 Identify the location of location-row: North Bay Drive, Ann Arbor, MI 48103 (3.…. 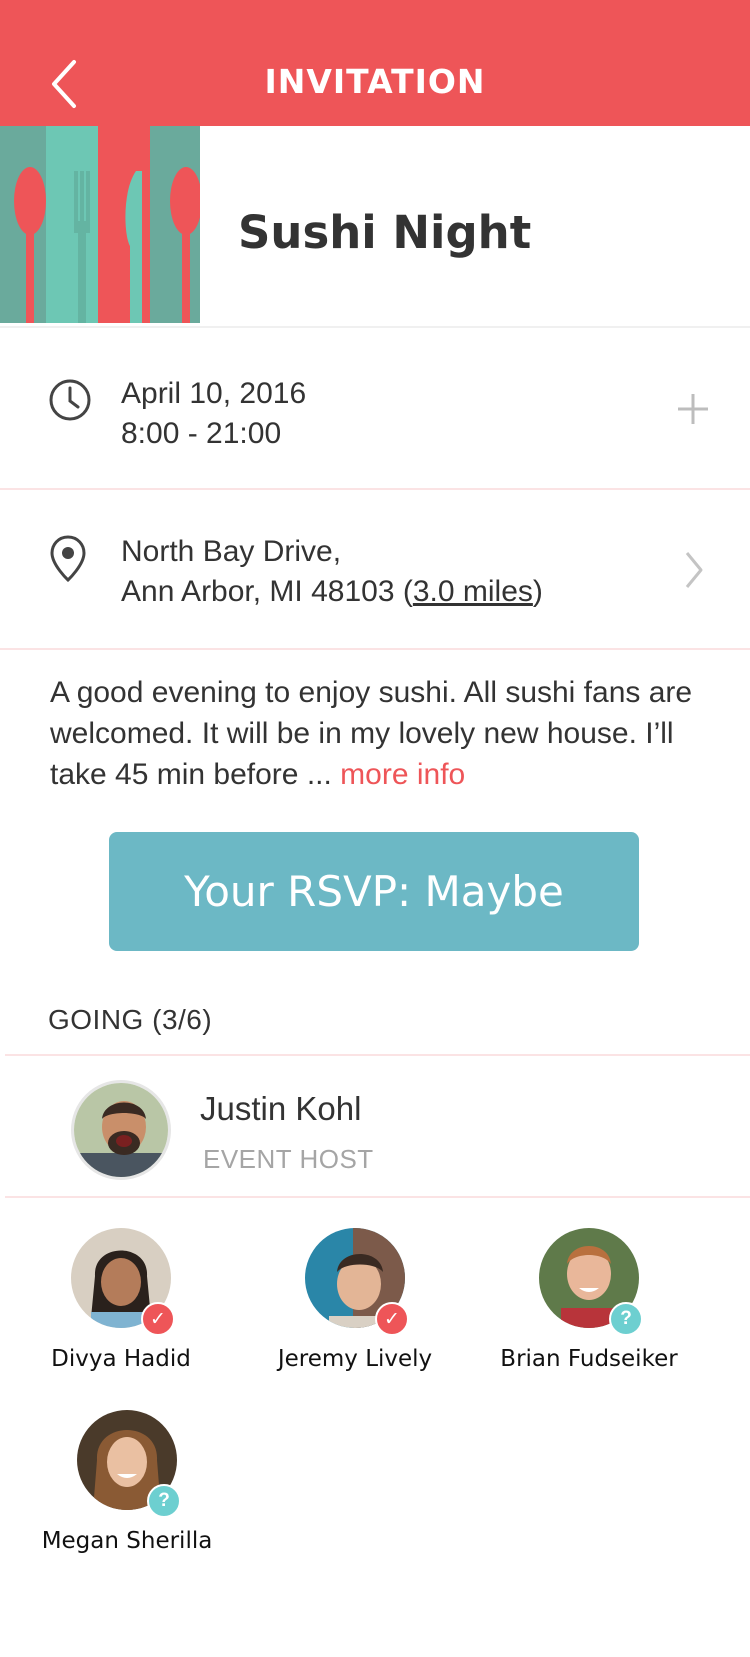
(375, 570).